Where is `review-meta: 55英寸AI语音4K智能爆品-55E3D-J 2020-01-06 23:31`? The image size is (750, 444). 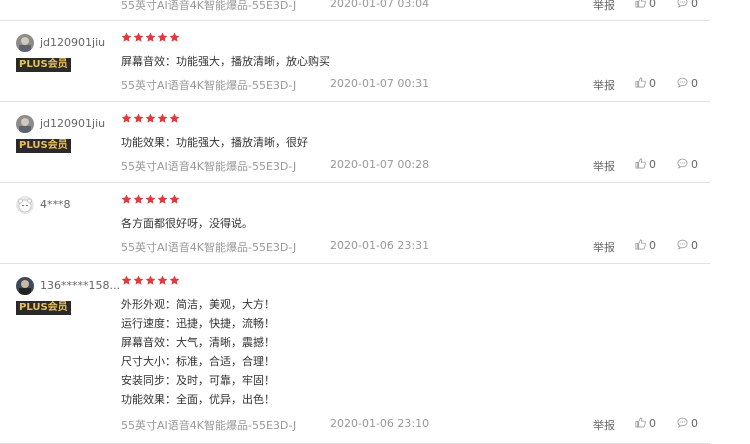
review-meta: 55英寸AI语音4K智能爆品-55E3D-J 2020-01-06 23:31 is located at coordinates (275, 247).